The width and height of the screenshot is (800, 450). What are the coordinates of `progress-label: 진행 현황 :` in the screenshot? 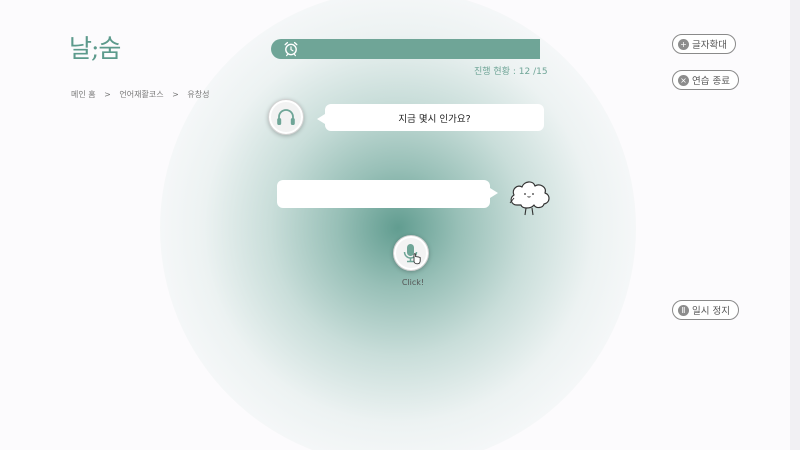 It's located at (495, 72).